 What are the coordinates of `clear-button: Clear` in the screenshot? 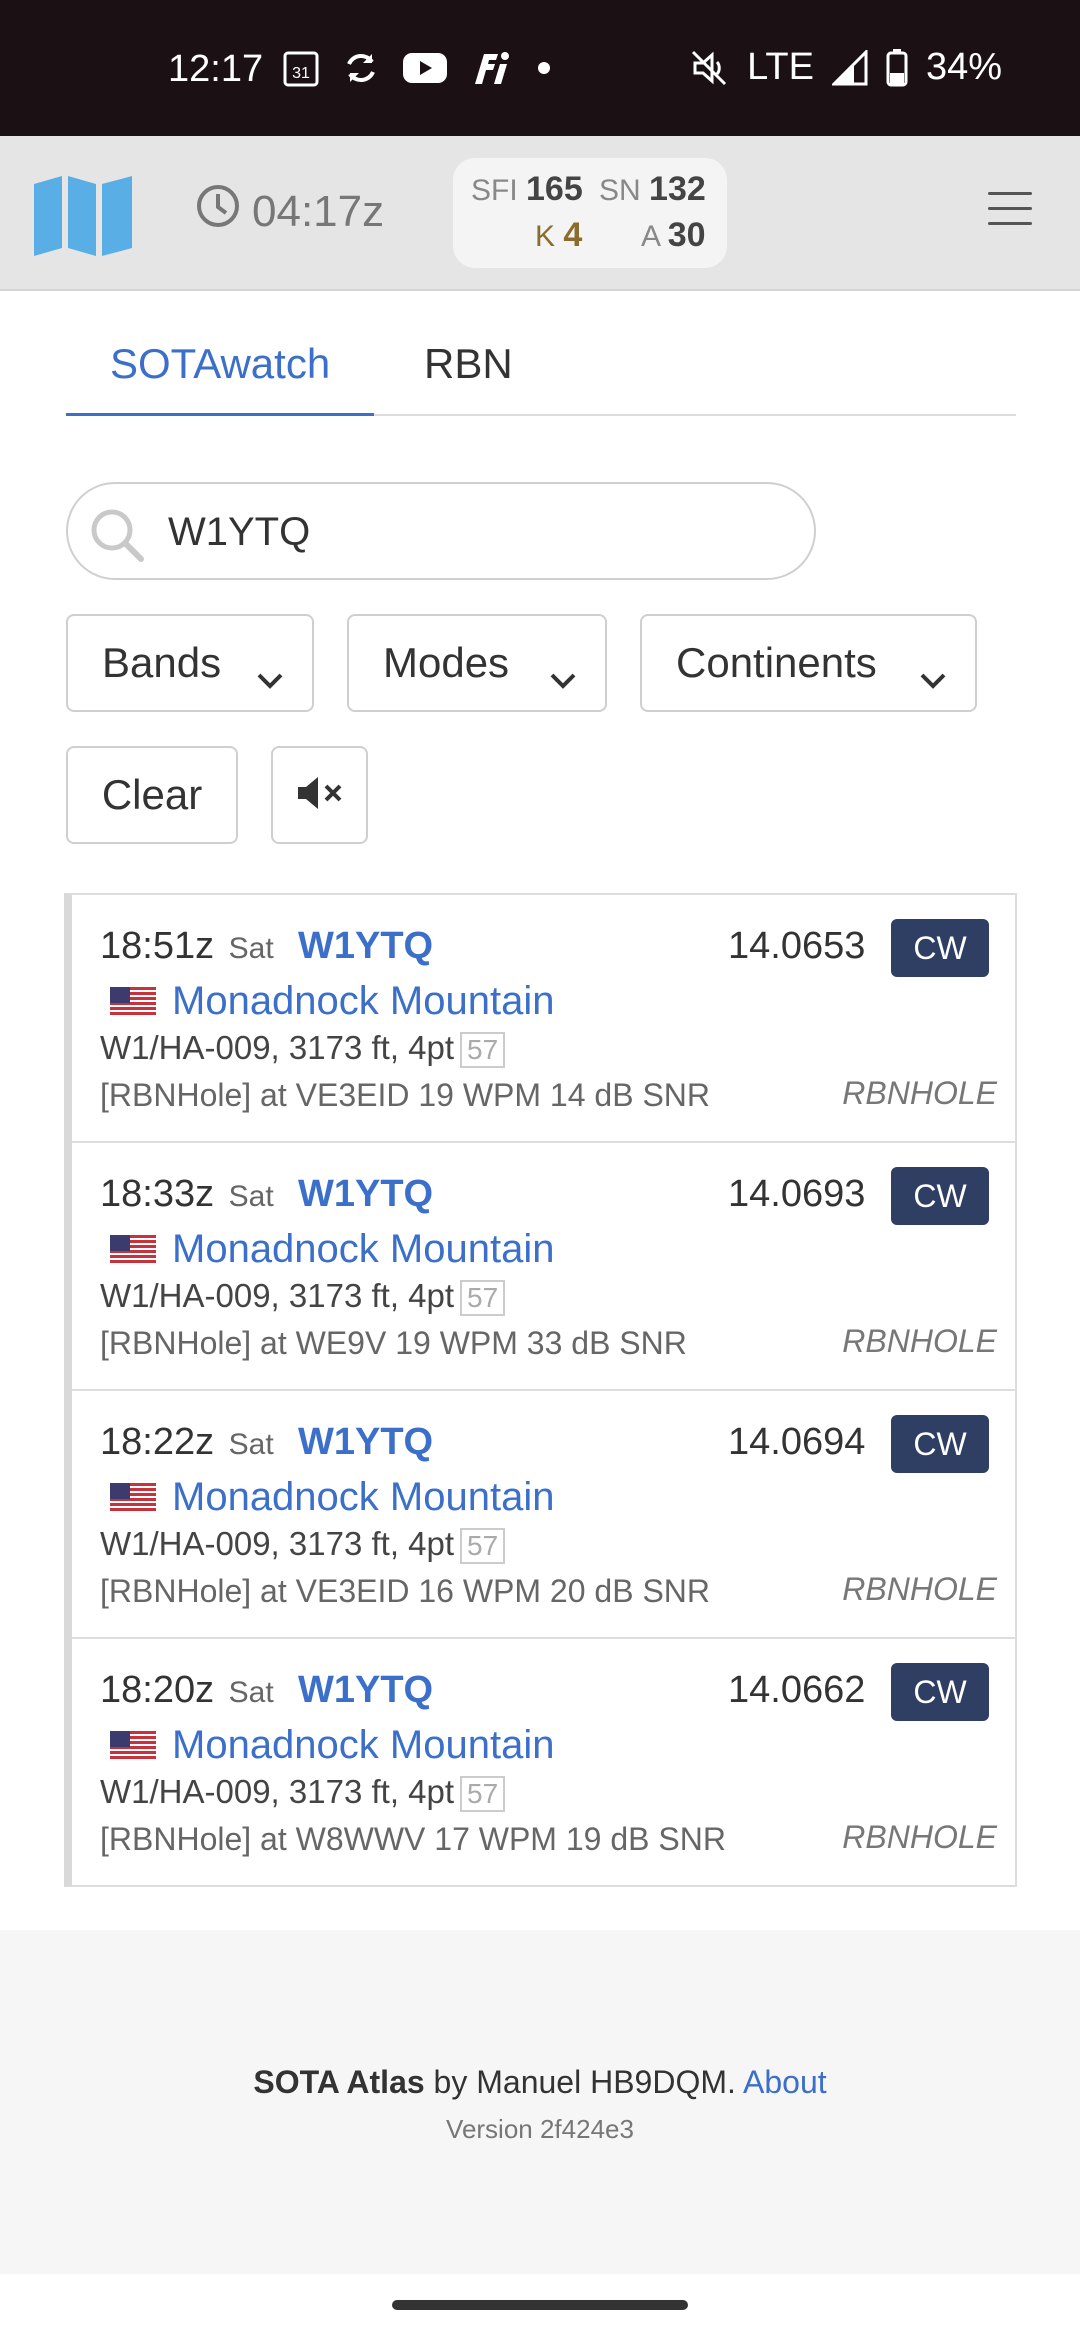 It's located at (152, 795).